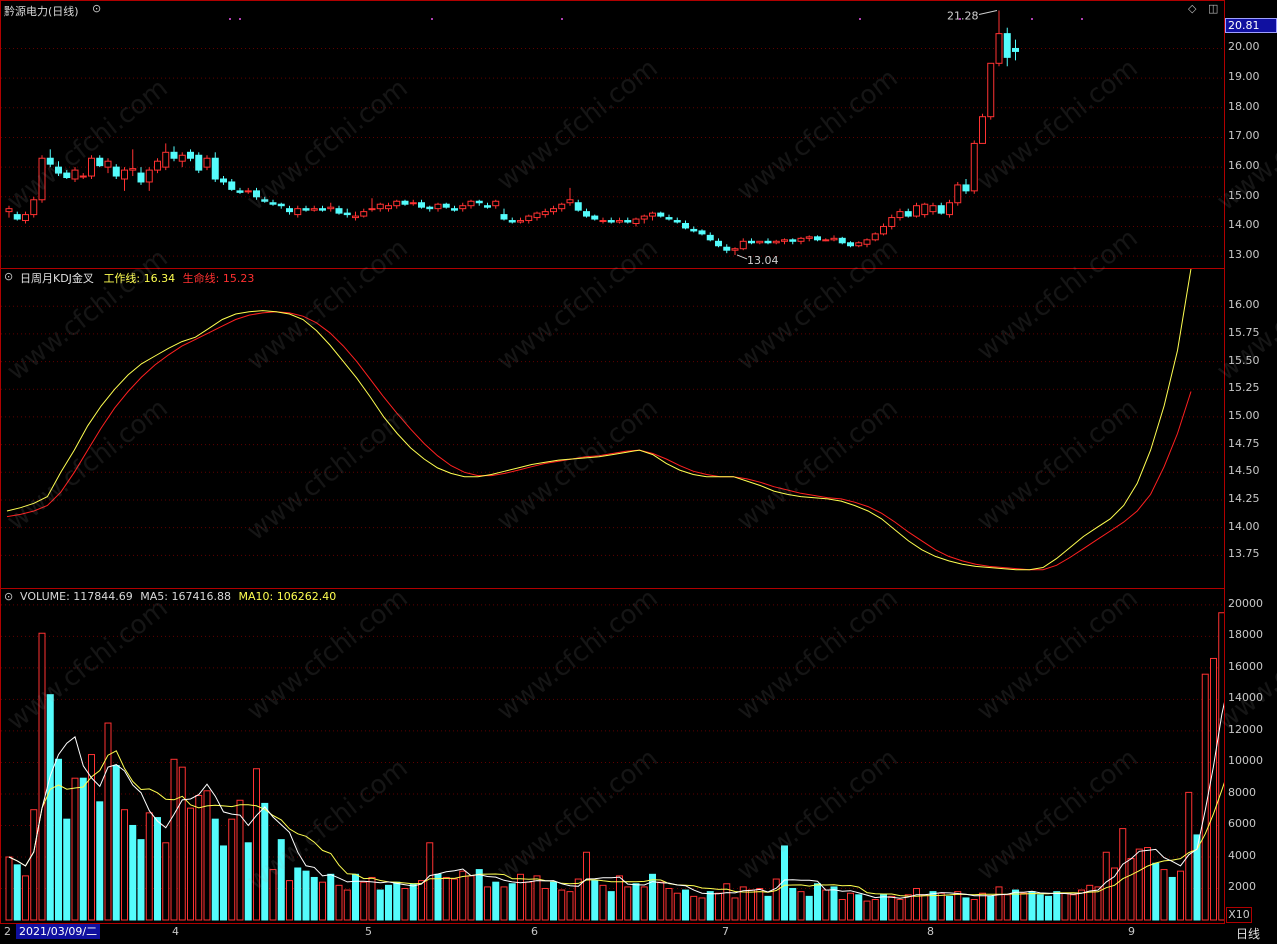 This screenshot has width=1277, height=944. I want to click on price-tick-label: 14.00, so click(1244, 225).